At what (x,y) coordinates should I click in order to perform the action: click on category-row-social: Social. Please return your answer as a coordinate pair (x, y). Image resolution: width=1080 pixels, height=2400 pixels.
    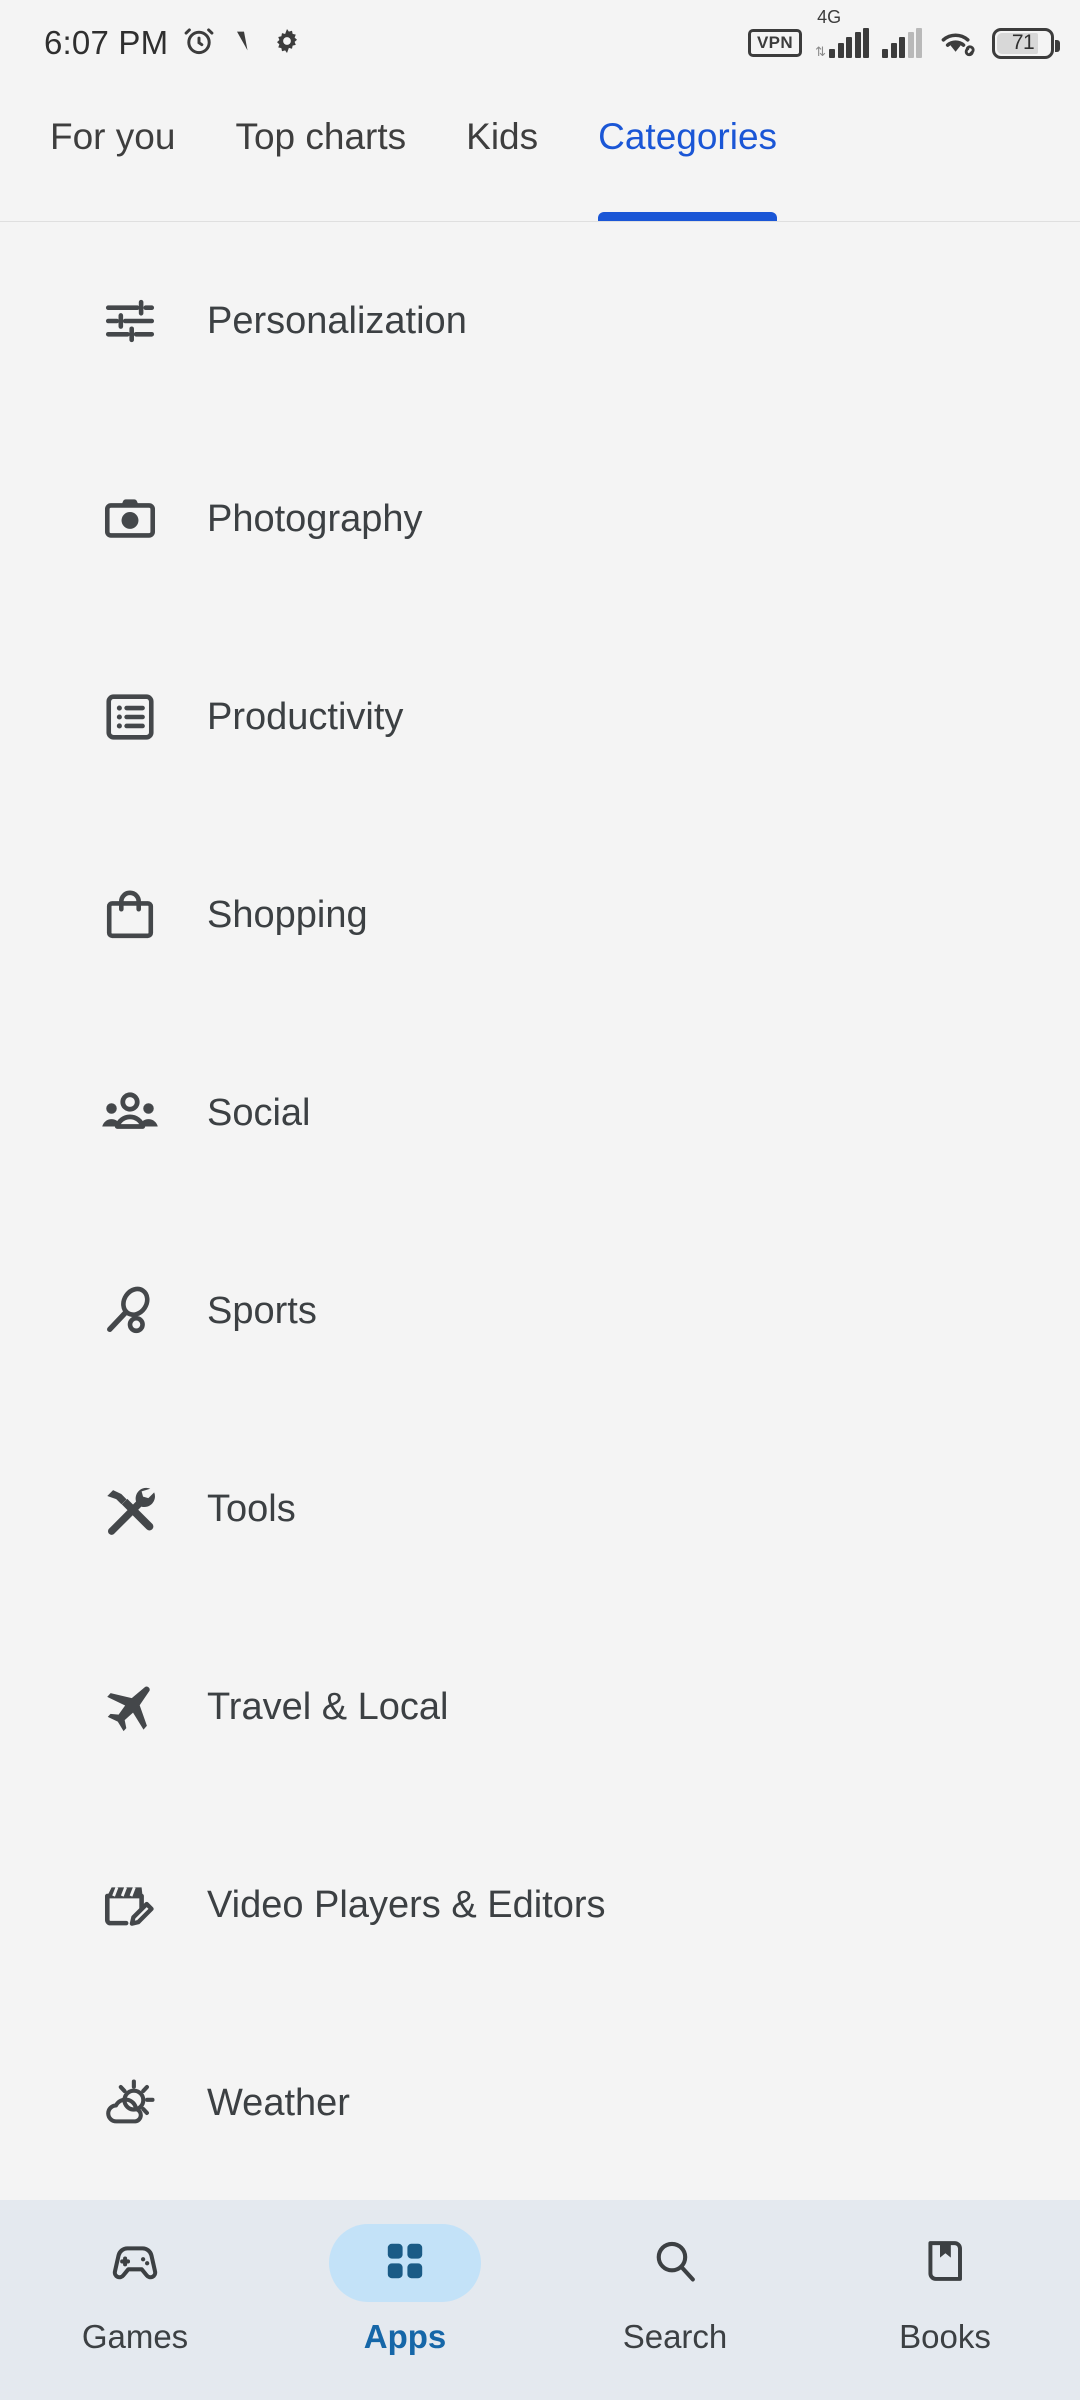
    Looking at the image, I should click on (540, 1113).